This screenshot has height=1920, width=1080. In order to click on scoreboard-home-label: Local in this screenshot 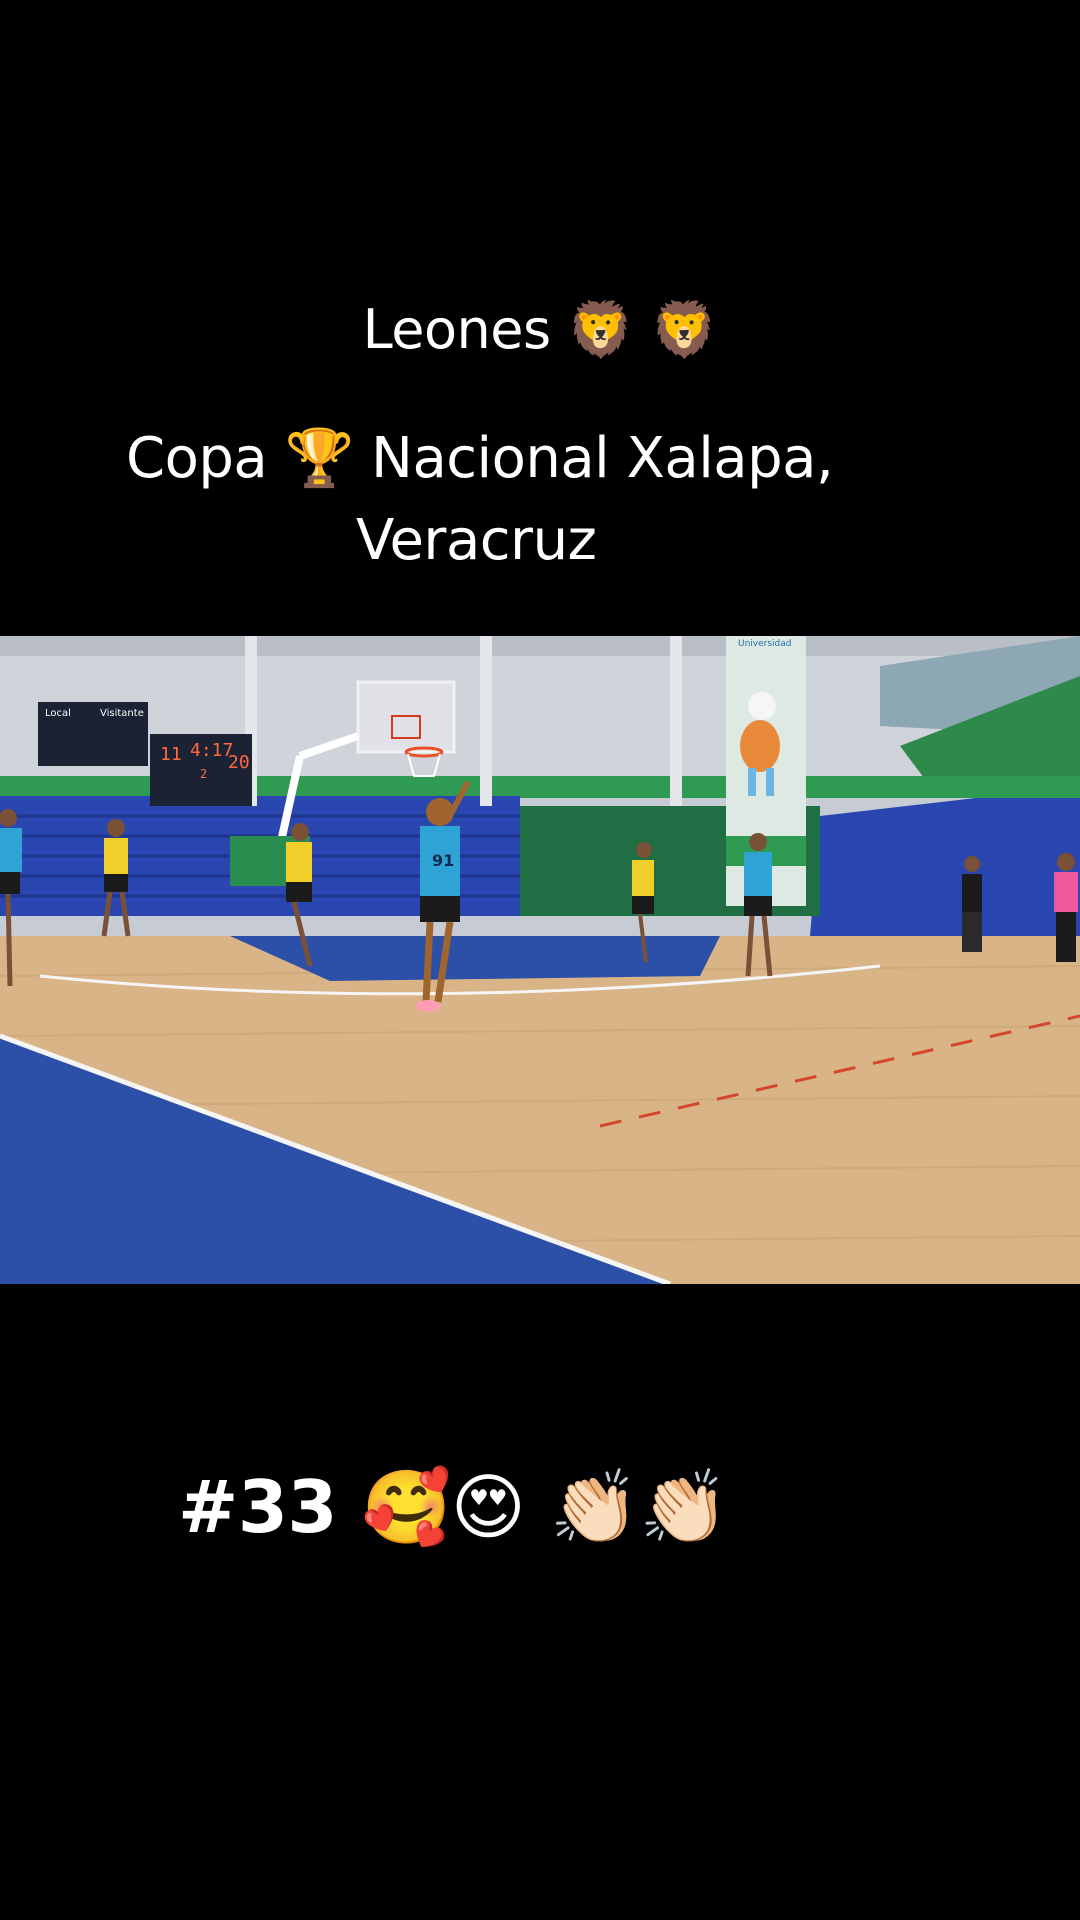, I will do `click(58, 713)`.